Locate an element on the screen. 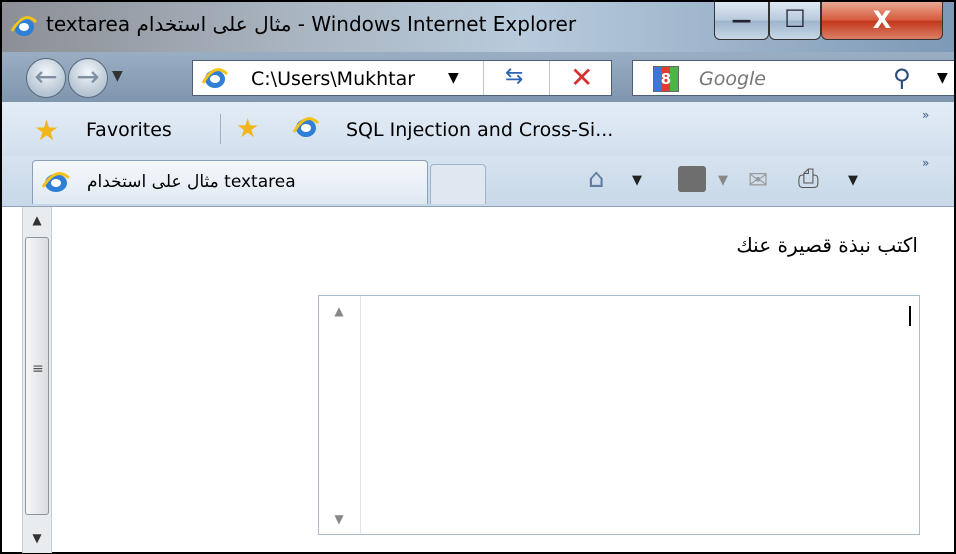 This screenshot has height=554, width=956. tab-bar: مثال على استخدام textarea ⌂ ▼ ▼ ✉ ⎙ ▼ » is located at coordinates (478, 181).